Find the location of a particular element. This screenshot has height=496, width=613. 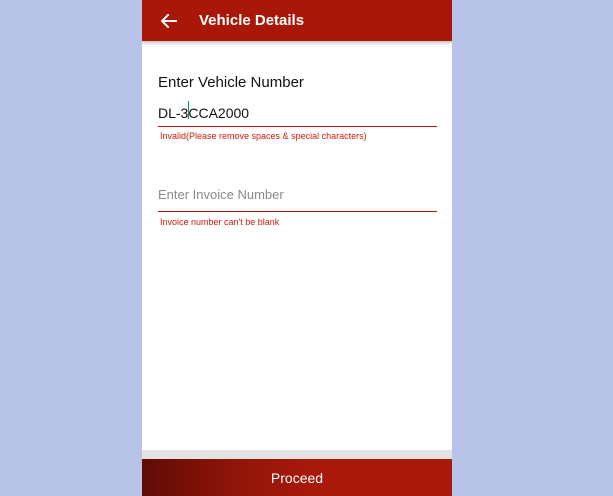

text-cursor is located at coordinates (188, 110).